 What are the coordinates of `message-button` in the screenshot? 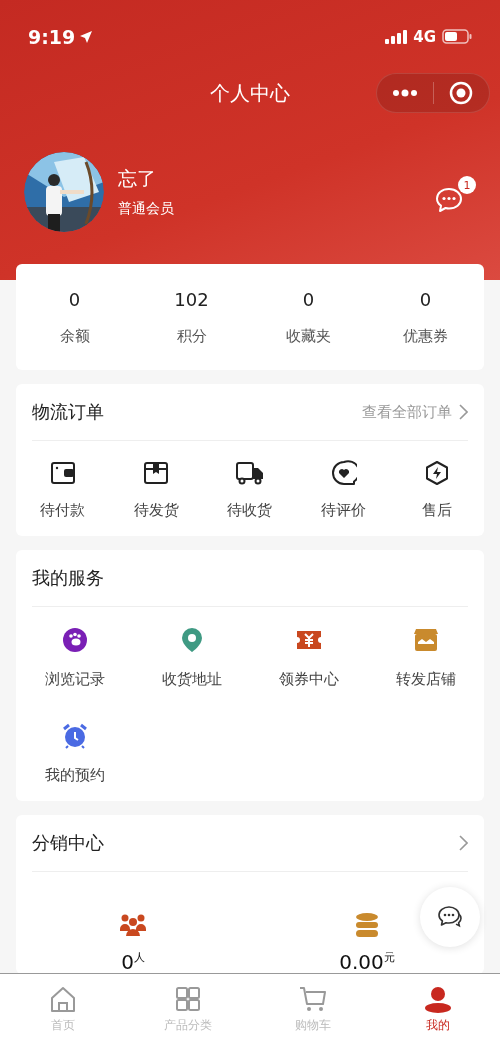 It's located at (449, 200).